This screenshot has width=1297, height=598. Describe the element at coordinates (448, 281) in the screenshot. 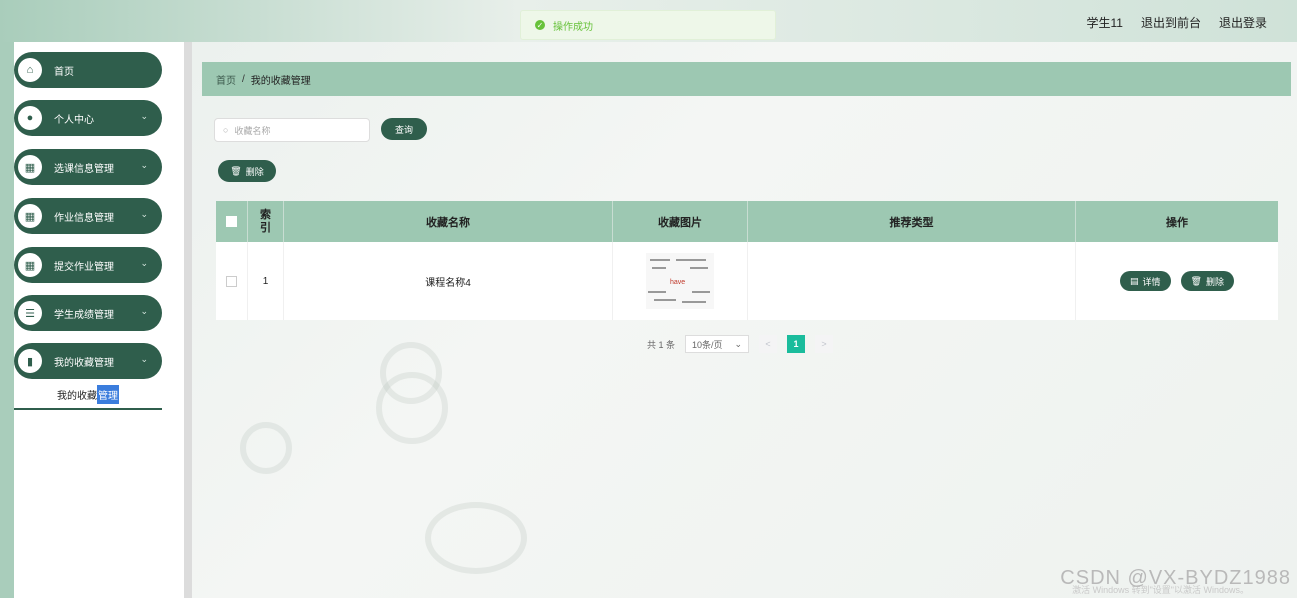

I see `row-name: 课程名称4` at that location.